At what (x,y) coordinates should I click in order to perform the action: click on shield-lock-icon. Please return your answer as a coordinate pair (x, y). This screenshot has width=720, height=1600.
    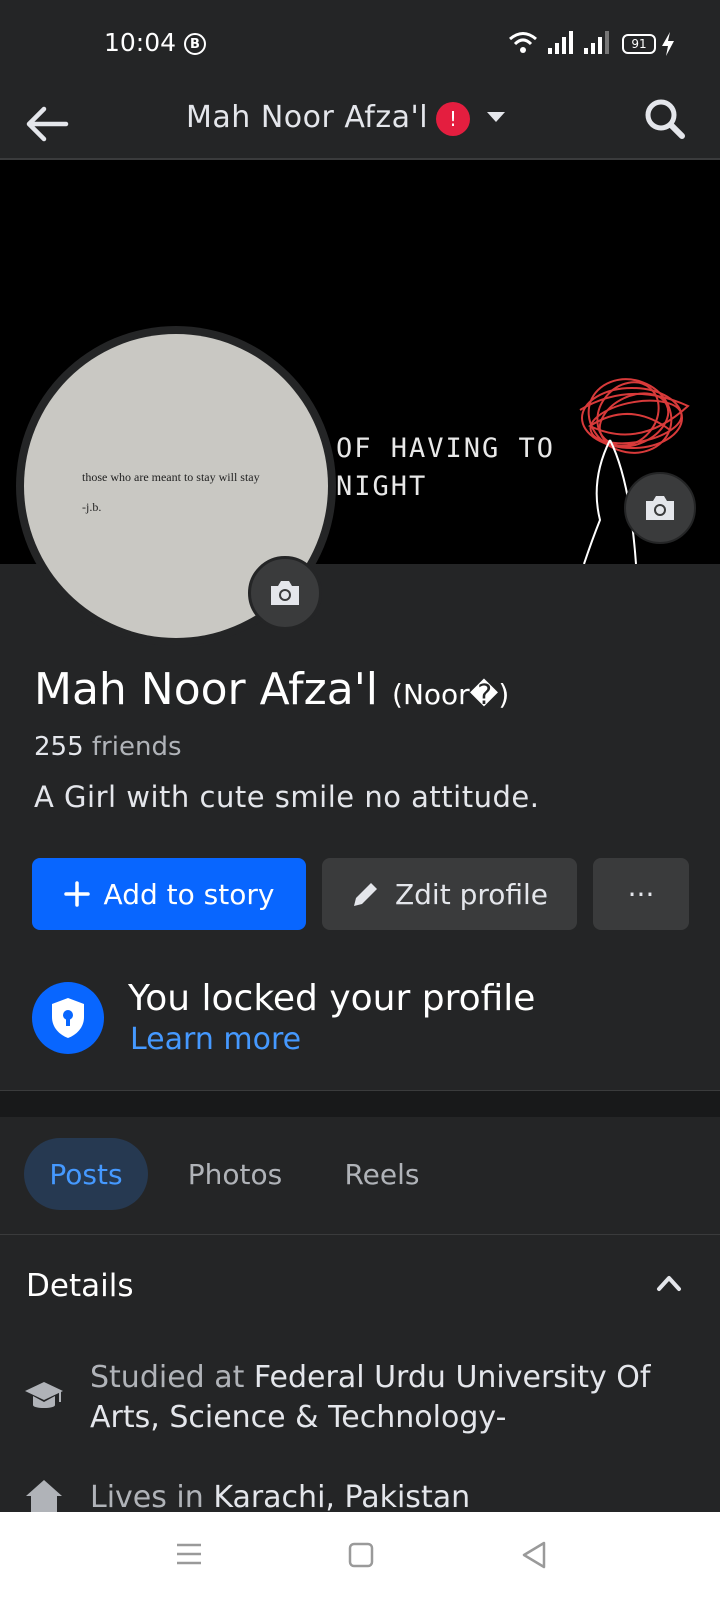
    Looking at the image, I should click on (68, 1018).